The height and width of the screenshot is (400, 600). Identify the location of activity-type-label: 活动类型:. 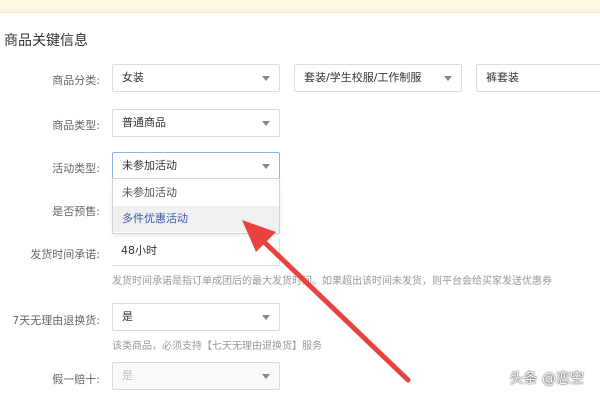
(76, 168).